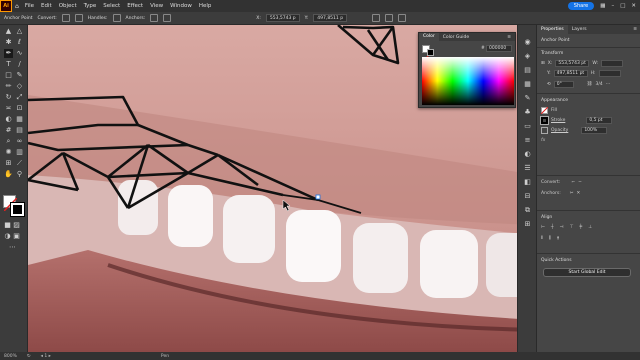  I want to click on gradient-tool-icon: ▤, so click(19, 130).